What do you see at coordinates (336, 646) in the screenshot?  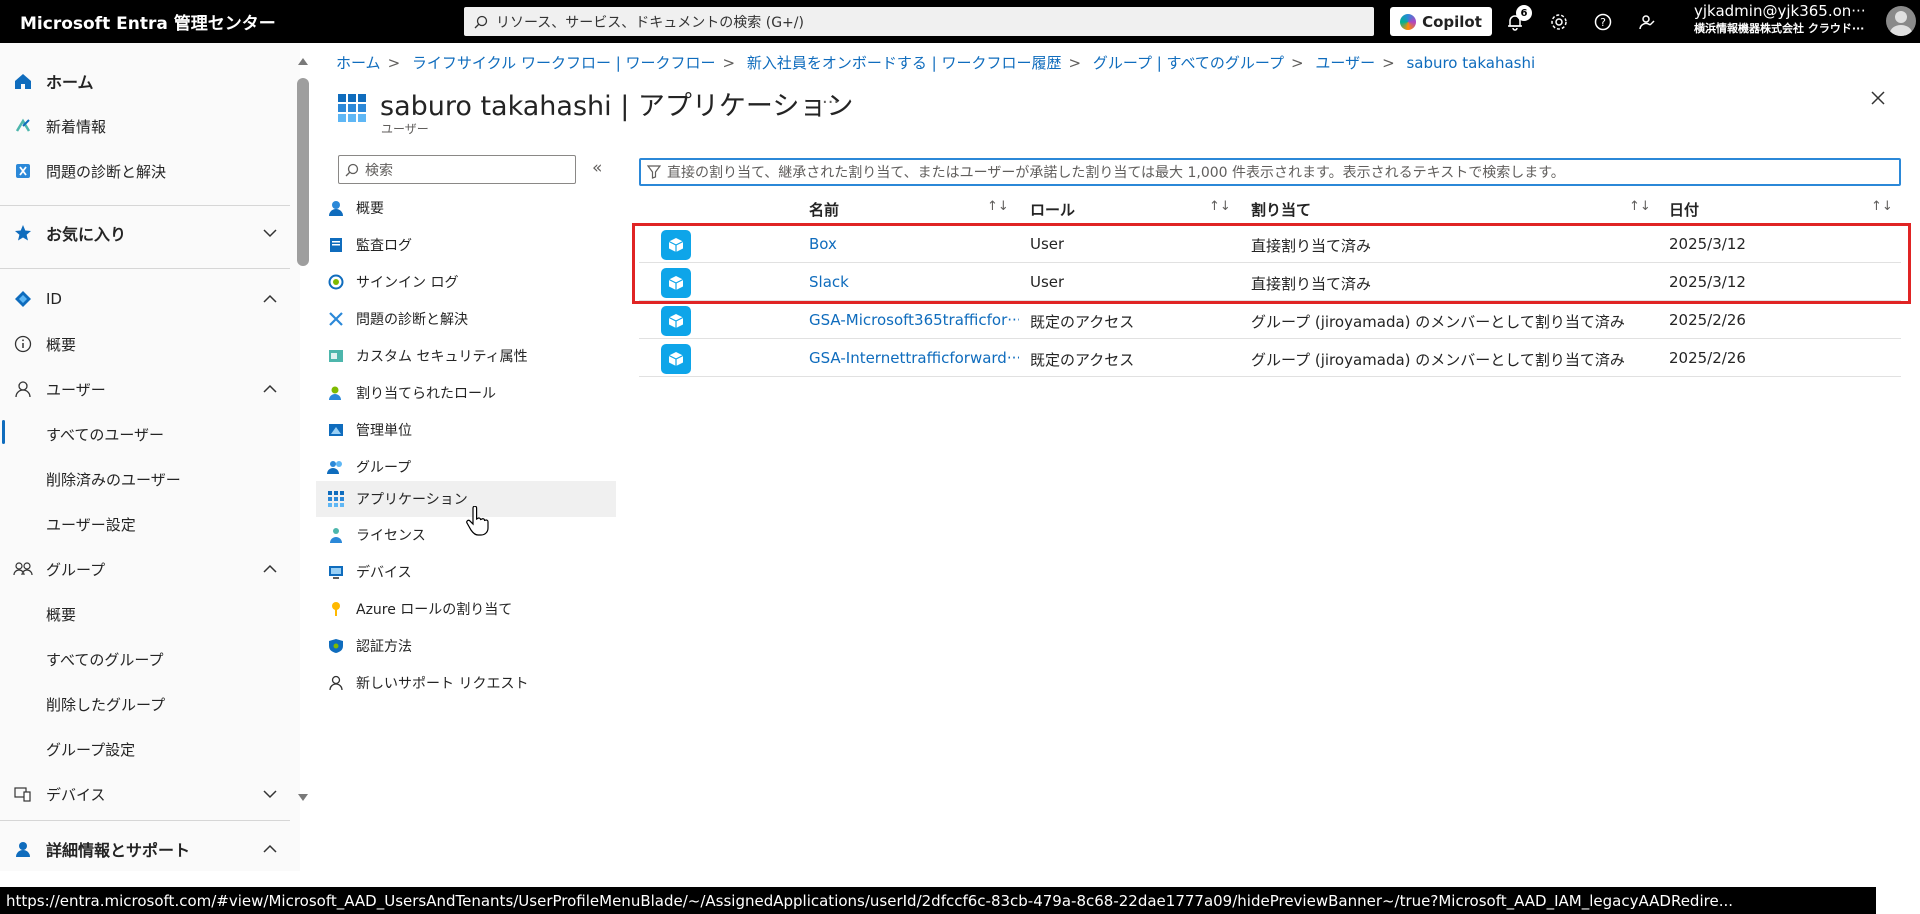 I see `auth-method-icon` at bounding box center [336, 646].